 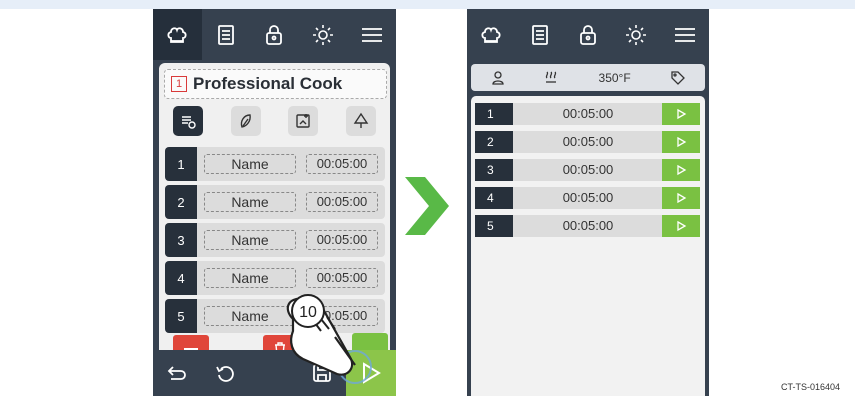 I want to click on program-title: Professional Cook, so click(x=268, y=83).